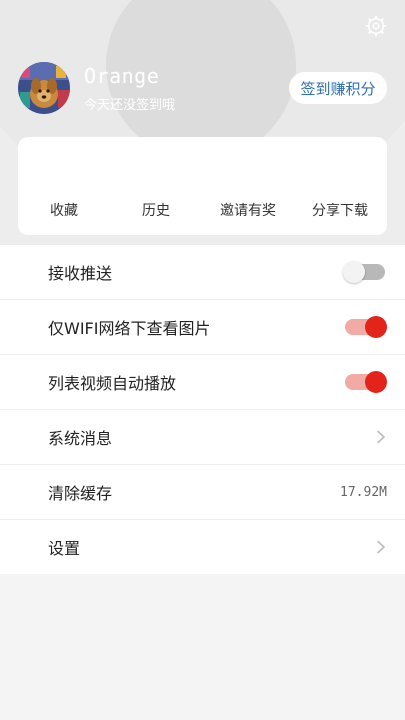  What do you see at coordinates (202, 437) in the screenshot?
I see `setting-row-system-messages: 系统消息` at bounding box center [202, 437].